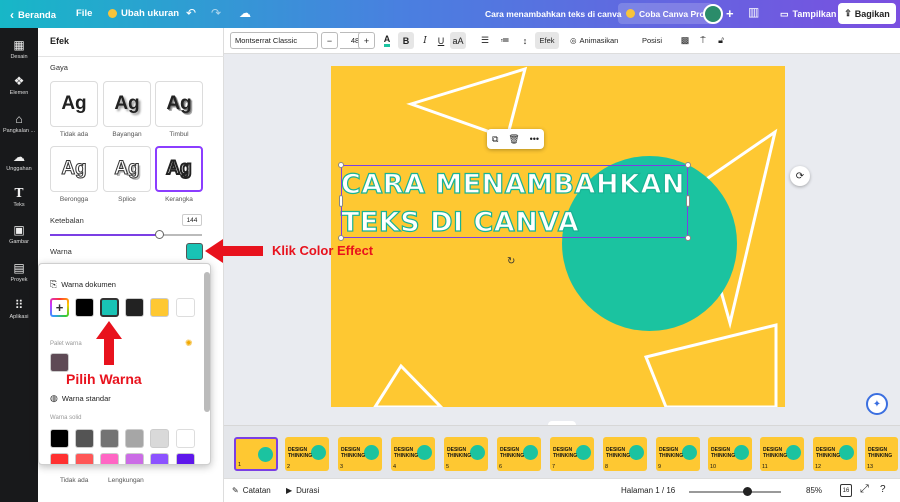 The image size is (900, 502). I want to click on position-button: Posisi, so click(652, 40).